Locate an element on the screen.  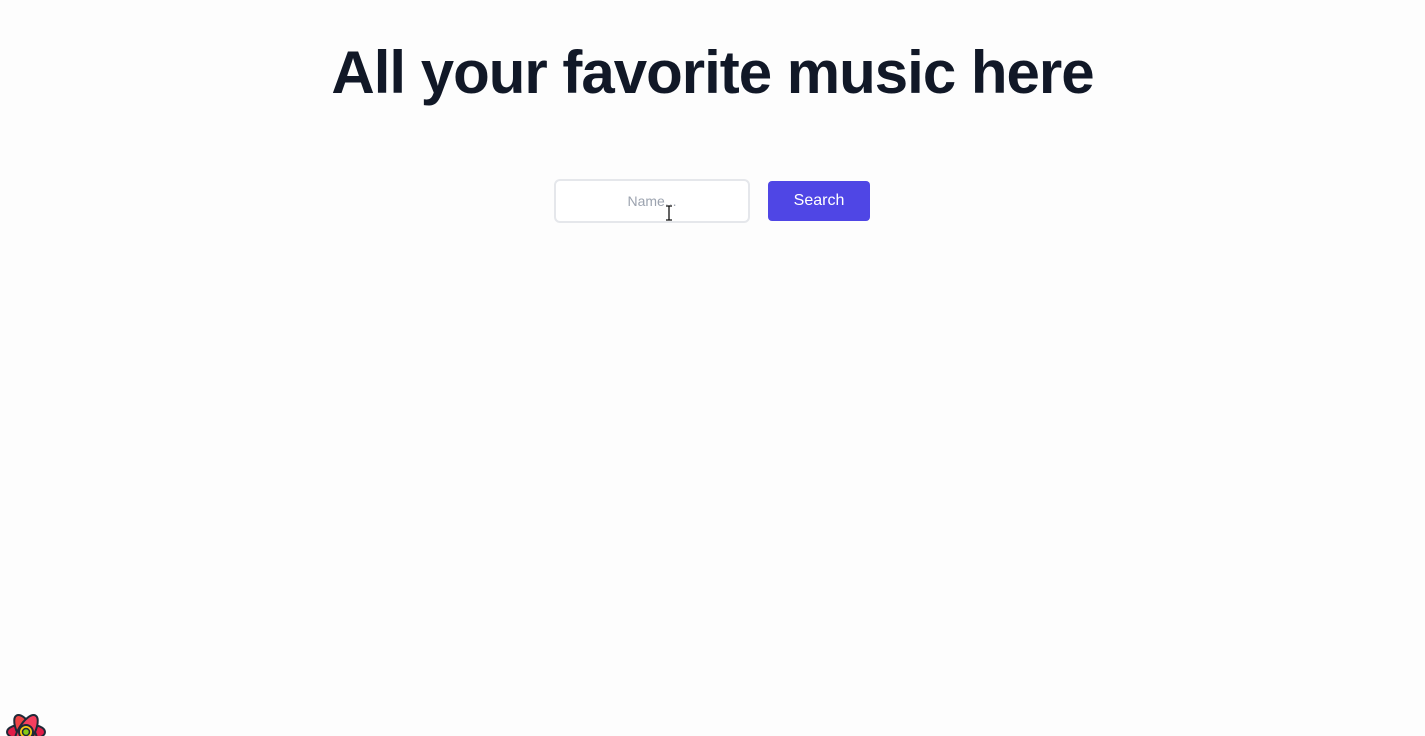
page-title: All your favorite music here is located at coordinates (712, 72).